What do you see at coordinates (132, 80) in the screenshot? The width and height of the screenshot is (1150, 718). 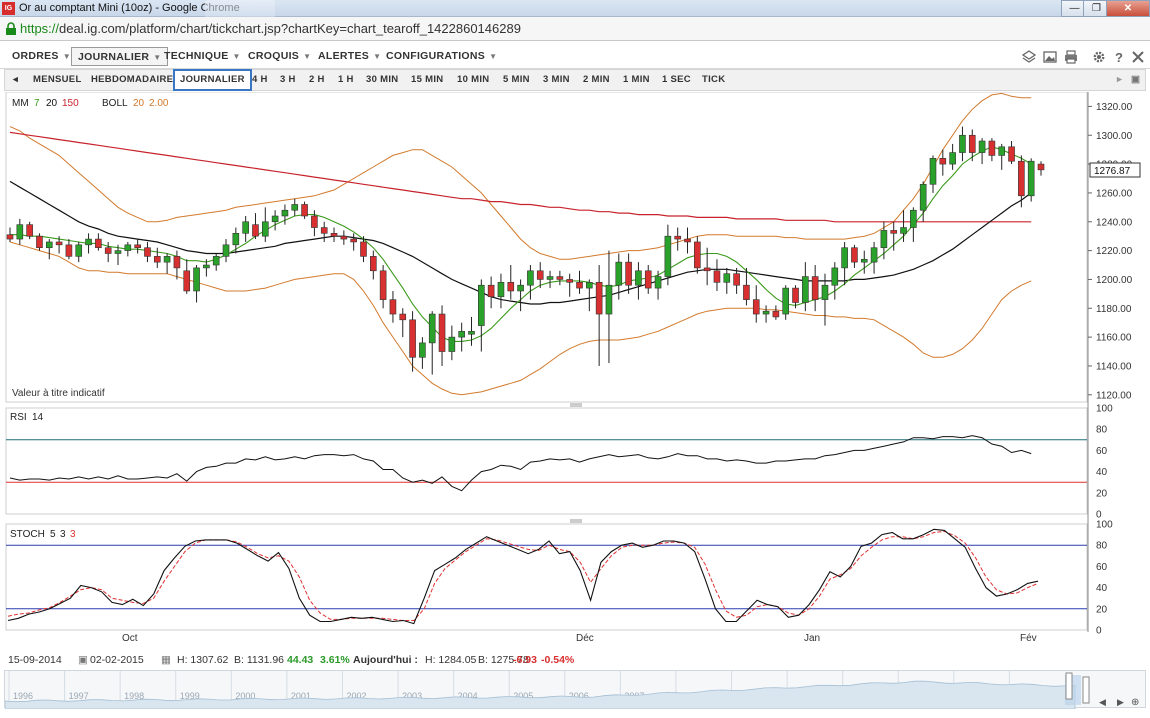 I see `period-hebdomadaire: HEBDOMADAIRE` at bounding box center [132, 80].